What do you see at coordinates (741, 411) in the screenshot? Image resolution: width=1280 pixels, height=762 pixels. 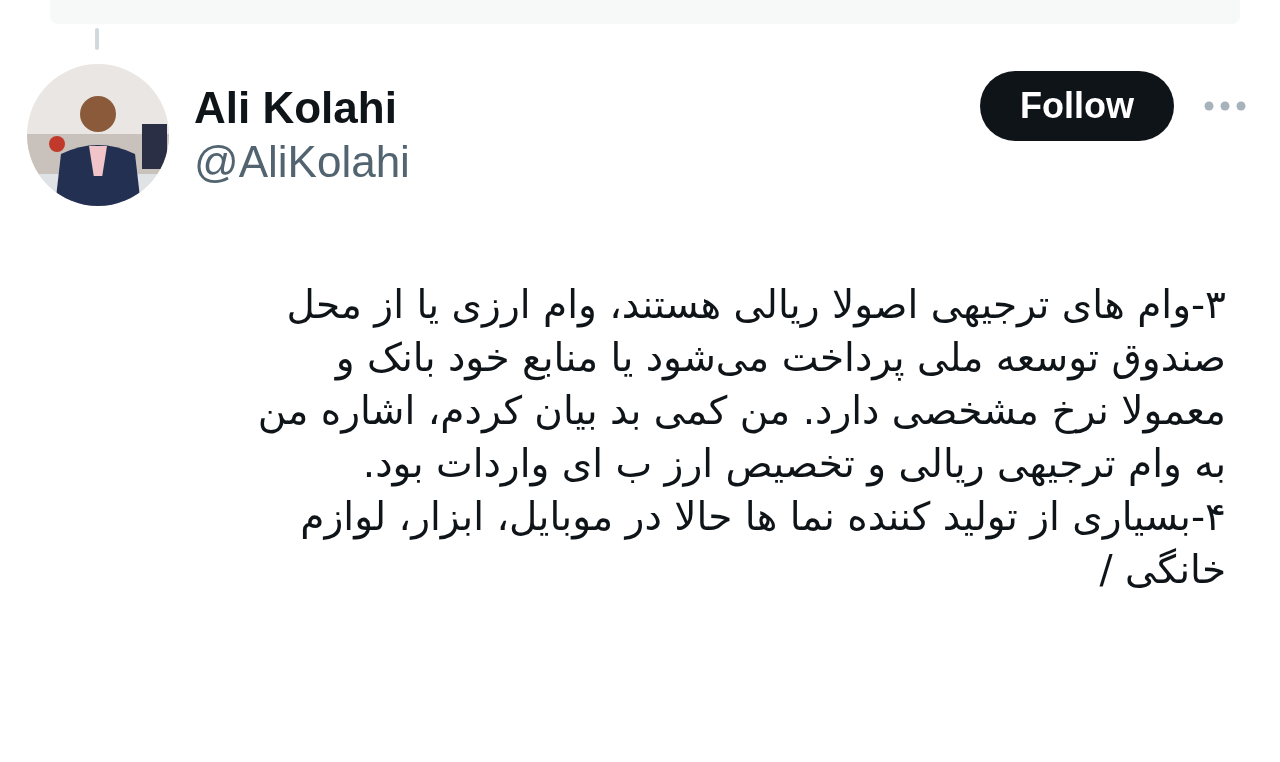 I see `tweet-text-line: معمولا نرخ مشخصی دارد. من کمی بد بیان کردم، اشاره من` at bounding box center [741, 411].